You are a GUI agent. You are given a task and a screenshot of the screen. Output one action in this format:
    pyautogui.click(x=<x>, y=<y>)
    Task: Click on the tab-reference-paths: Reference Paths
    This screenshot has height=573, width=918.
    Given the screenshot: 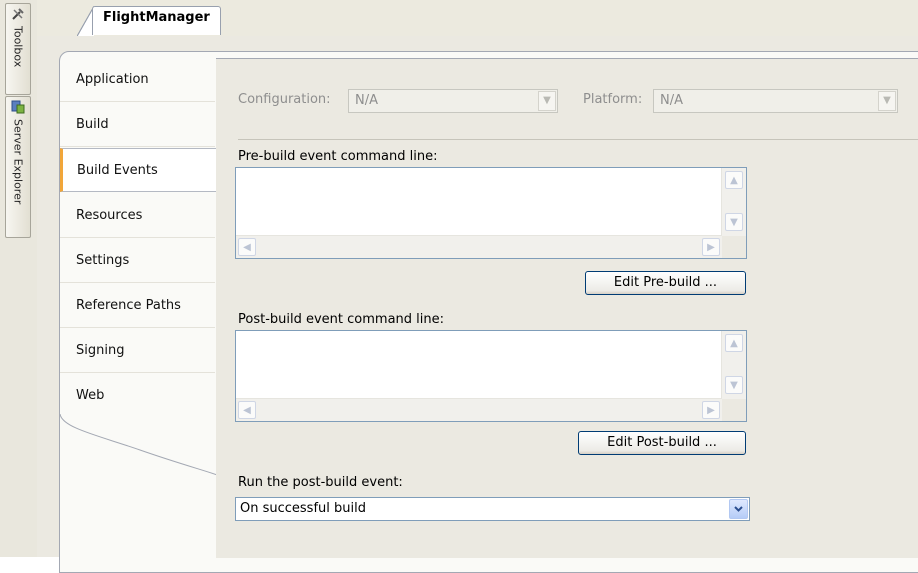 What is the action you would take?
    pyautogui.click(x=137, y=306)
    